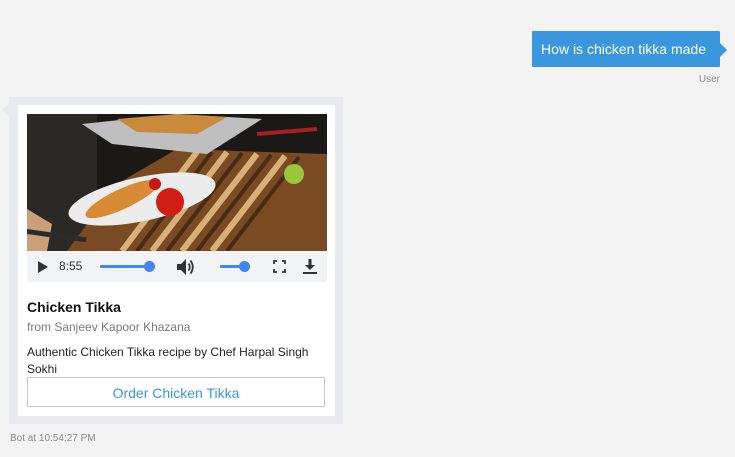 The height and width of the screenshot is (457, 735). What do you see at coordinates (71, 266) in the screenshot?
I see `video-time: 8:55` at bounding box center [71, 266].